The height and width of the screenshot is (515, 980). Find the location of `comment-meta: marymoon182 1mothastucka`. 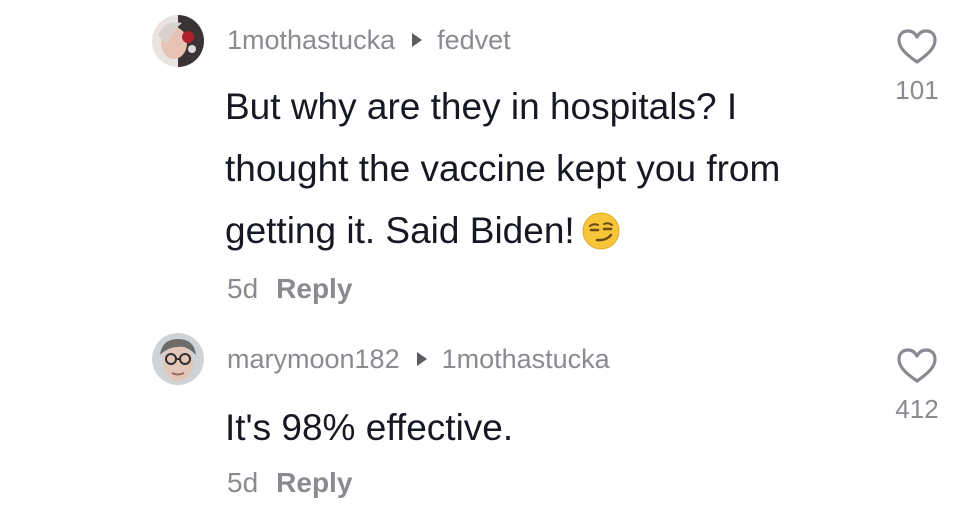

comment-meta: marymoon182 1mothastucka is located at coordinates (418, 359).